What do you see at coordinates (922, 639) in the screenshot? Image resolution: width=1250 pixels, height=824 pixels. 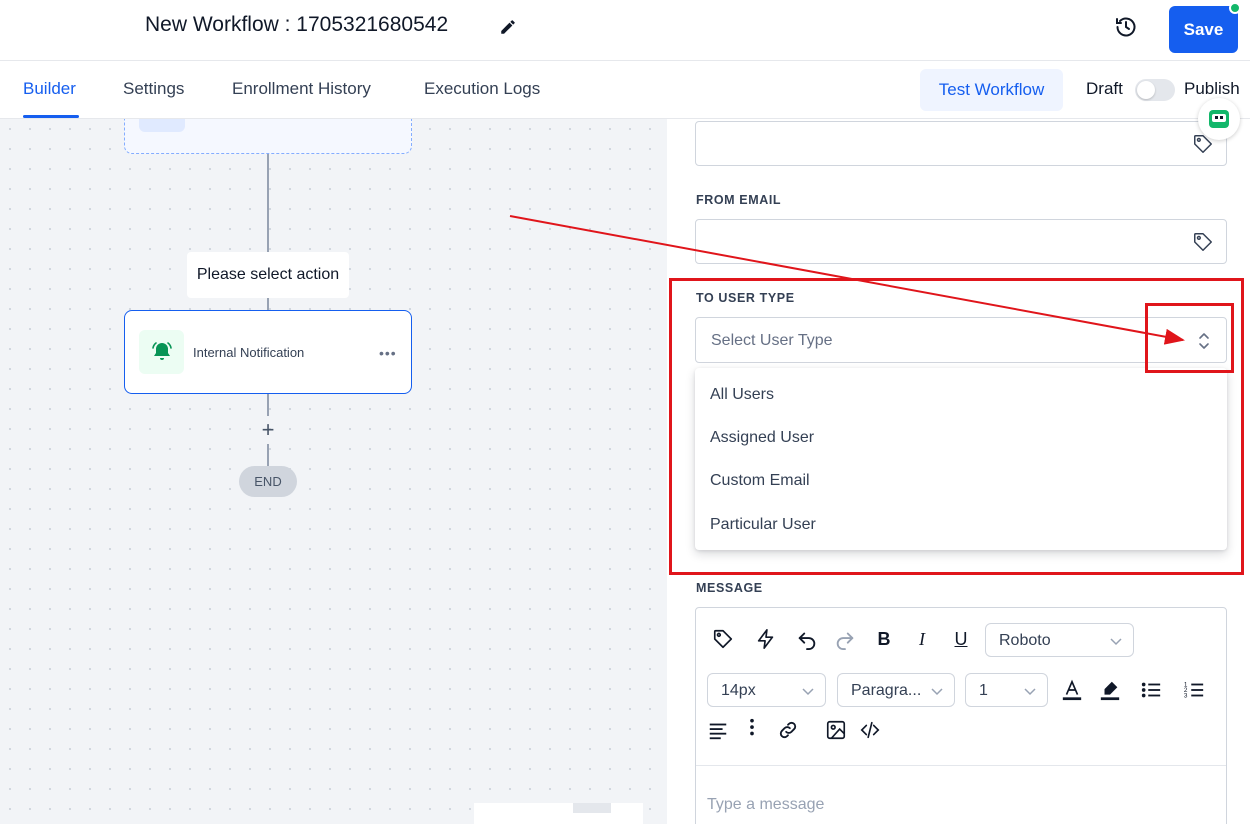 I see `italic-icon: I` at bounding box center [922, 639].